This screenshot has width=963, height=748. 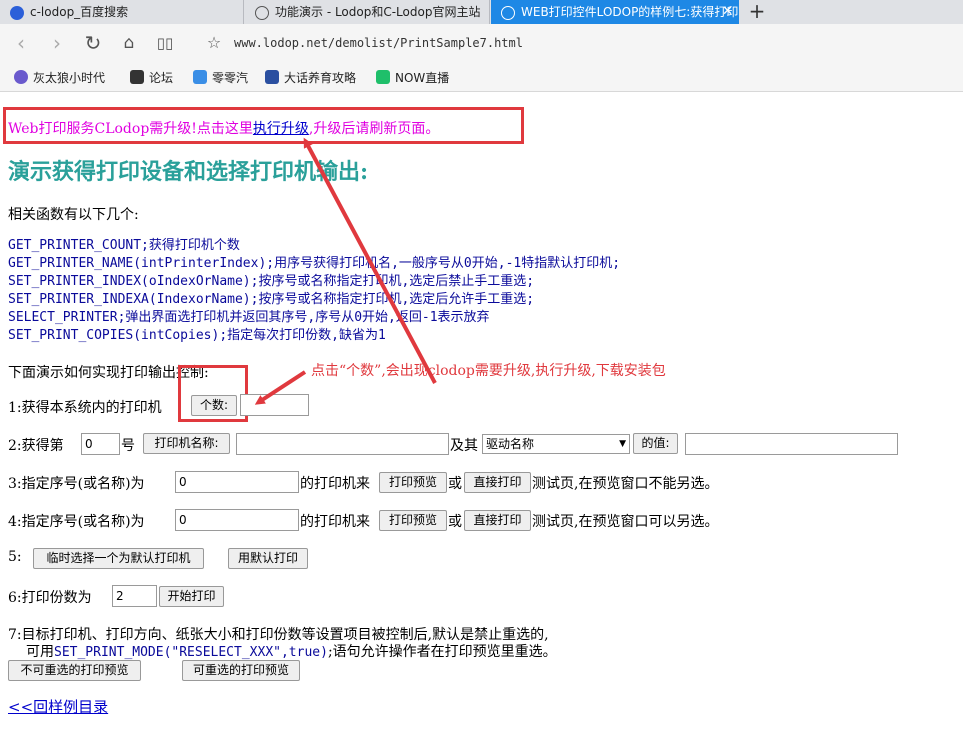 What do you see at coordinates (21, 77) in the screenshot?
I see `wolf-avatar-icon` at bounding box center [21, 77].